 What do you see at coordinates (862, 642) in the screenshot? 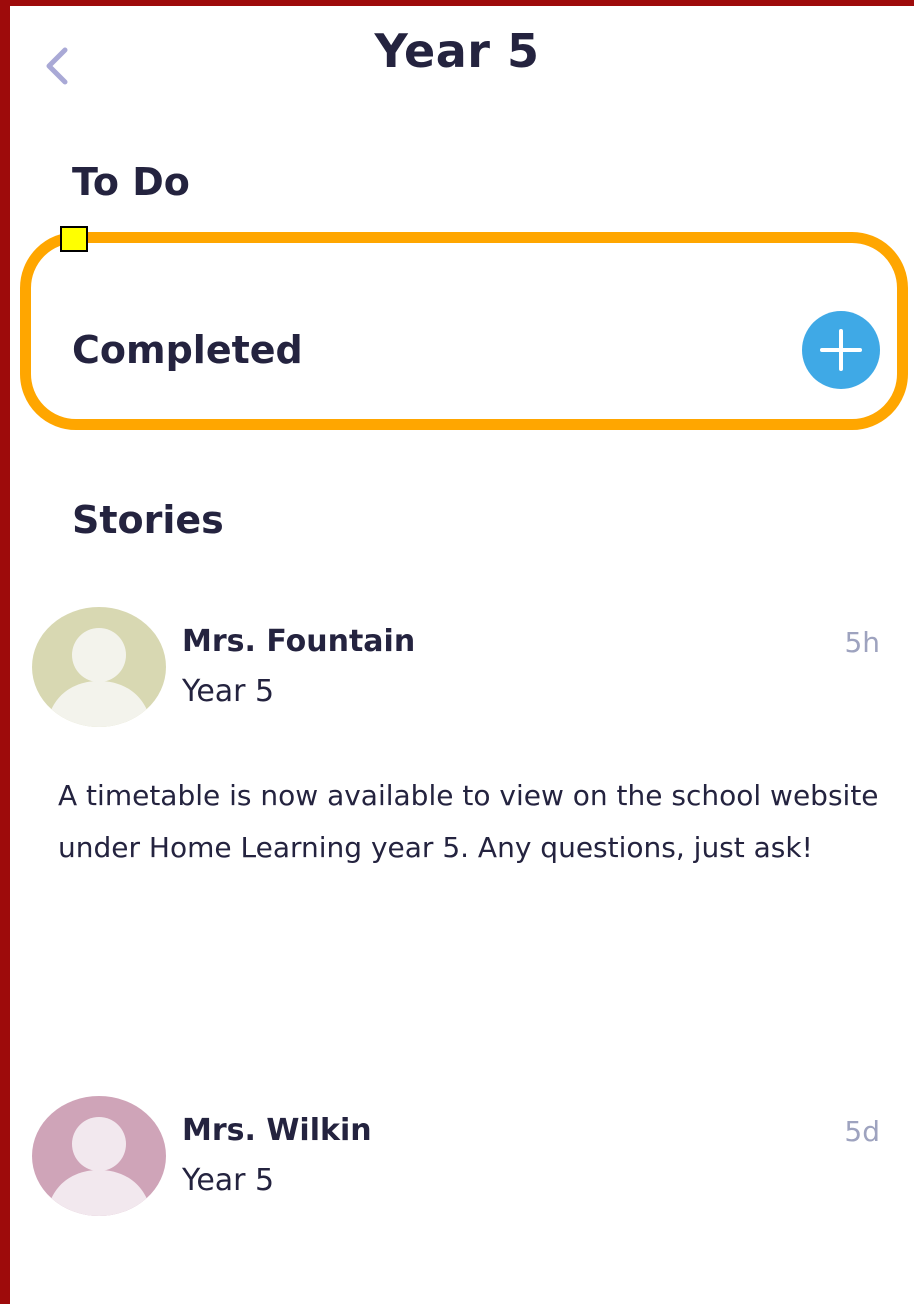
I see `story-timestamp: 5h` at bounding box center [862, 642].